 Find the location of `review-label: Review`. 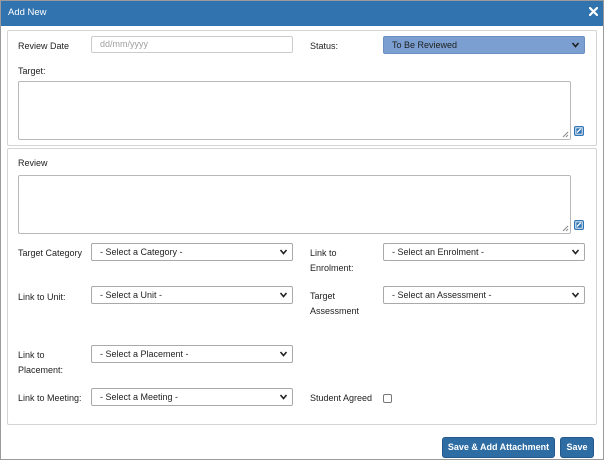

review-label: Review is located at coordinates (33, 163).